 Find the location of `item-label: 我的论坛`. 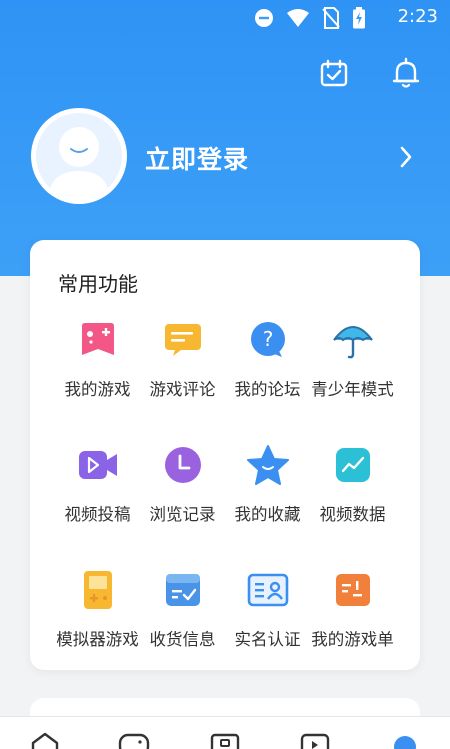

item-label: 我的论坛 is located at coordinates (267, 389).